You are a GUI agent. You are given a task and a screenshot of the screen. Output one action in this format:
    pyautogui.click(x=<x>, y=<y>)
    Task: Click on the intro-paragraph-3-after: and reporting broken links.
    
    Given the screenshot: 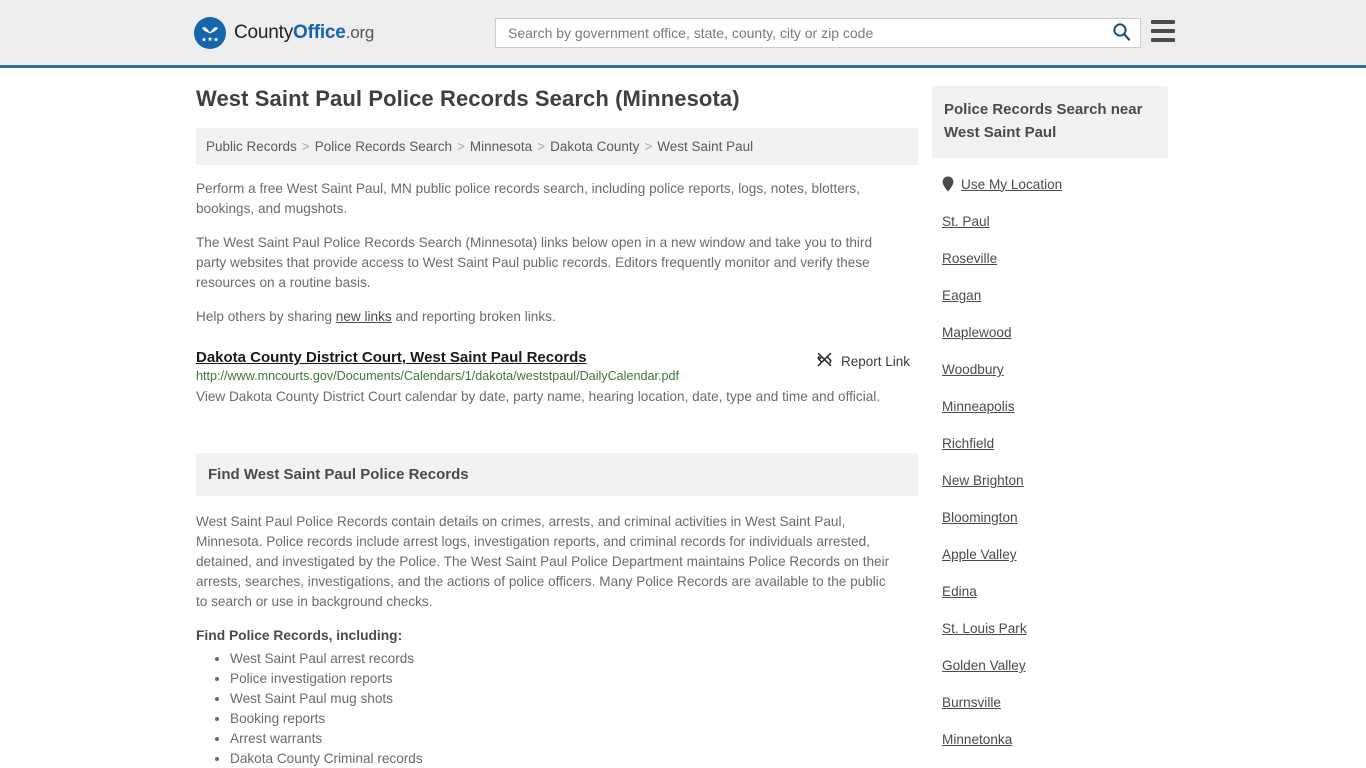 What is the action you would take?
    pyautogui.click(x=473, y=316)
    